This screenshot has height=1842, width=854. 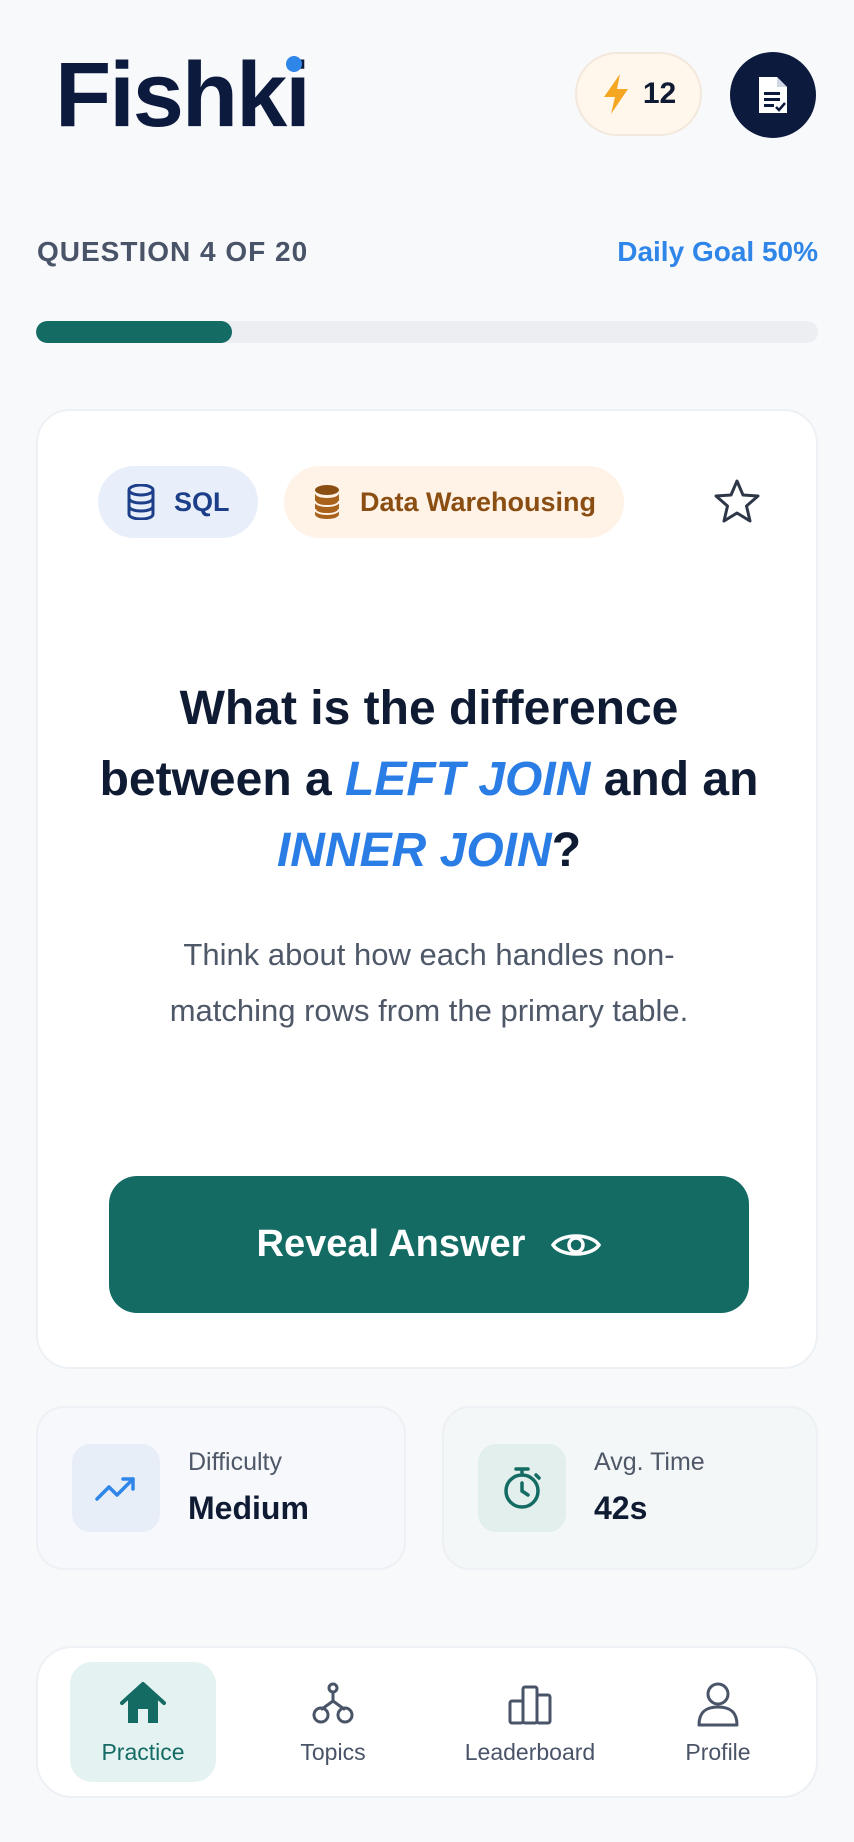 What do you see at coordinates (615, 94) in the screenshot?
I see `lightning-icon` at bounding box center [615, 94].